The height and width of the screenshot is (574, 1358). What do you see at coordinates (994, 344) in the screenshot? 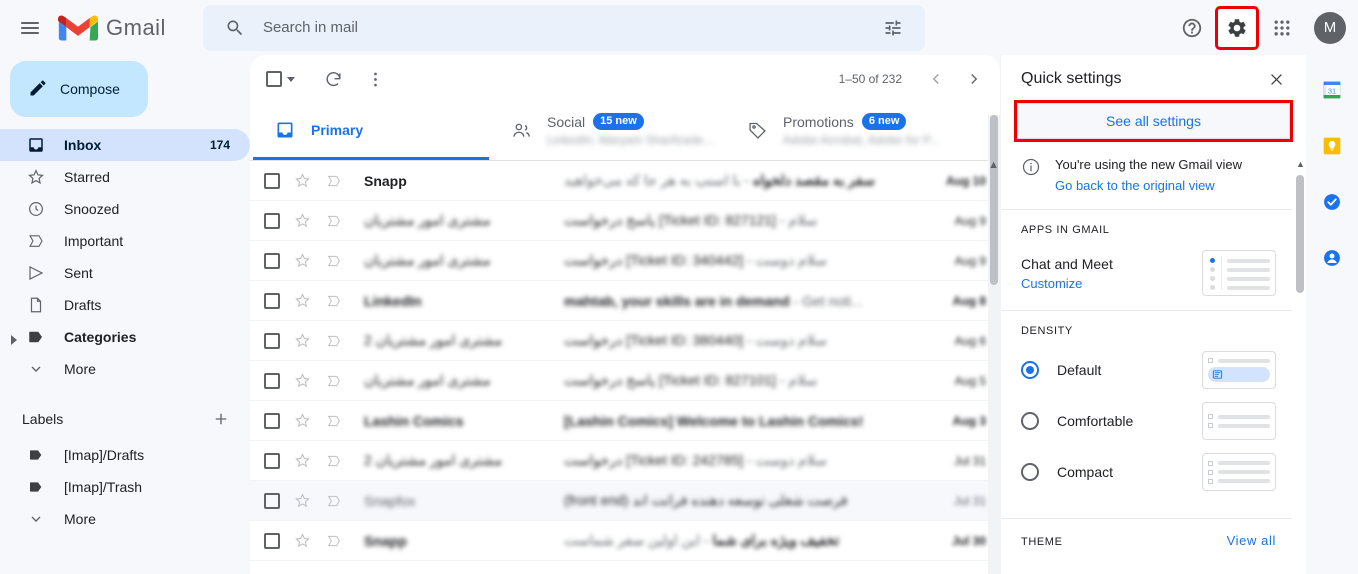
I see `mail-list-scrollbar` at bounding box center [994, 344].